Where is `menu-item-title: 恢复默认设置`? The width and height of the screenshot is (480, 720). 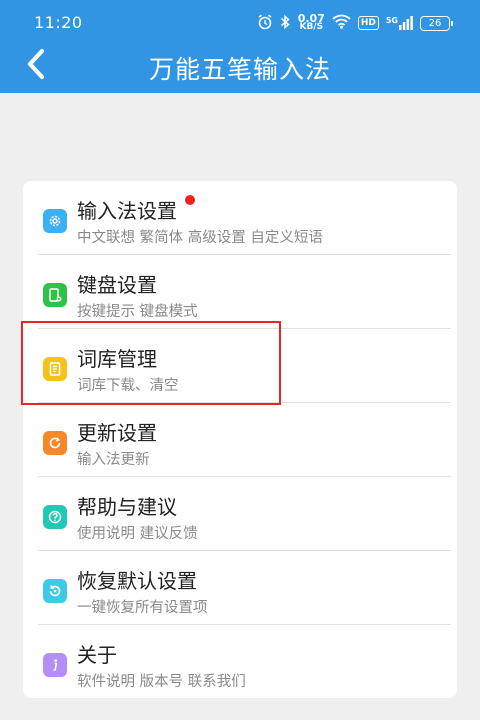 menu-item-title: 恢复默认设置 is located at coordinates (137, 581).